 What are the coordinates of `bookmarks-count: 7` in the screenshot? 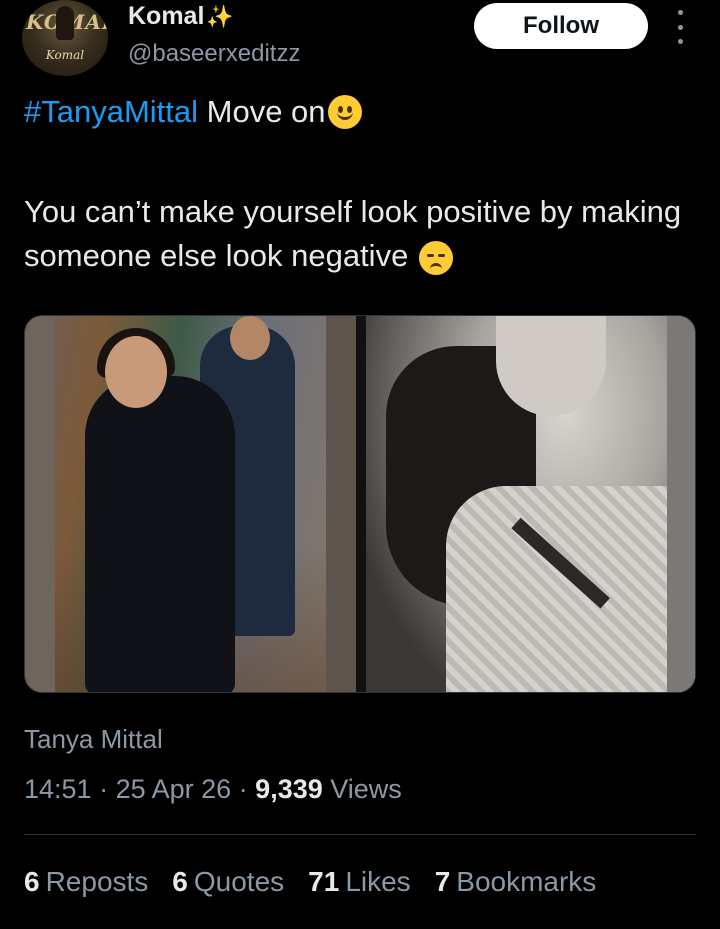 It's located at (442, 881).